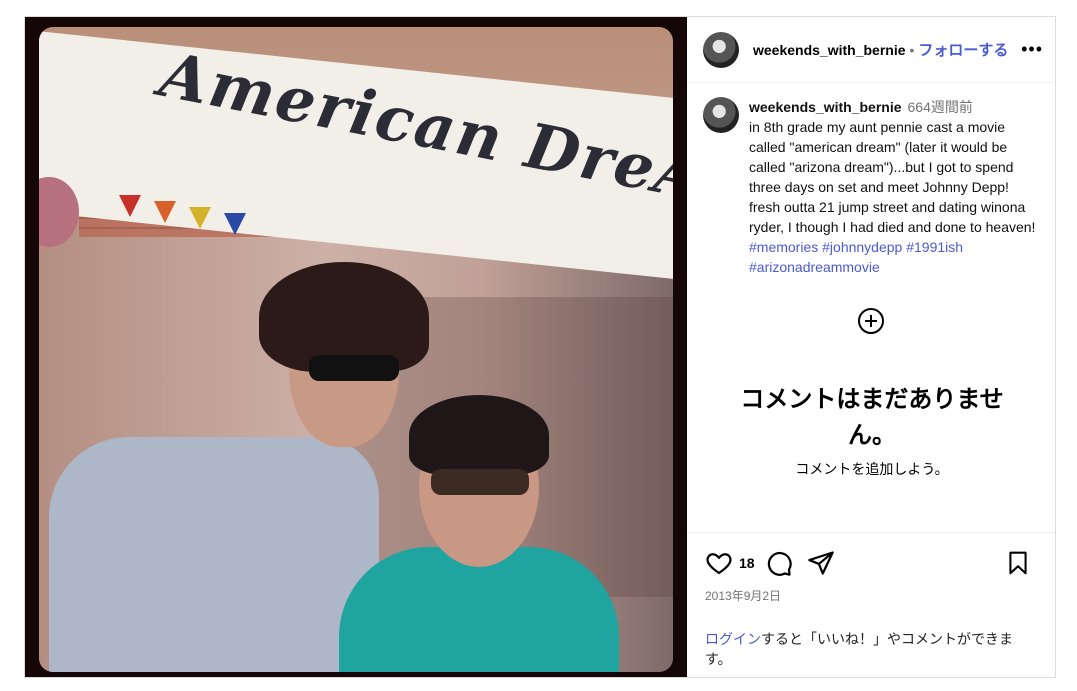 This screenshot has height=691, width=1077. What do you see at coordinates (871, 604) in the screenshot?
I see `actions-bar: 18 2013年9月2日 ログインすると「いいね！」やコメントができます。` at bounding box center [871, 604].